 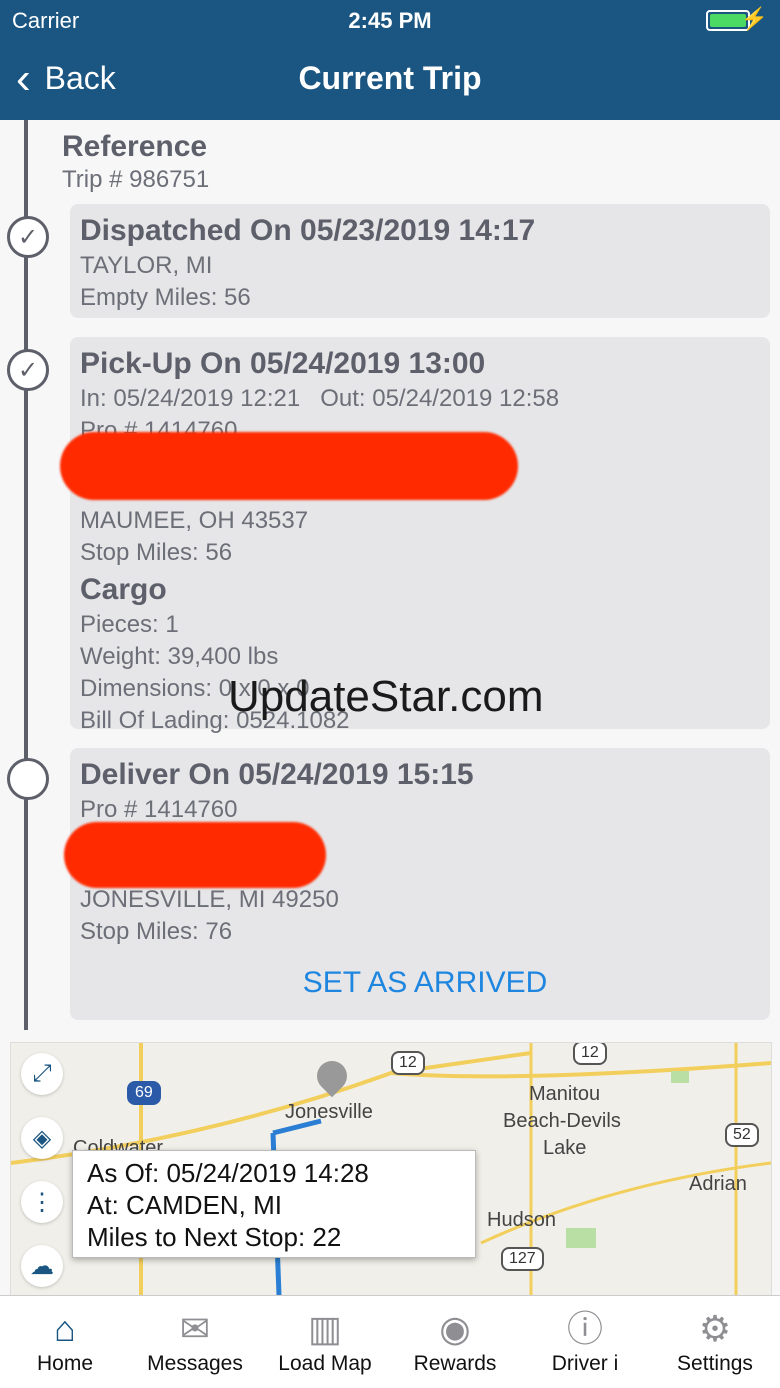 I want to click on tab-label: Home, so click(x=65, y=1363).